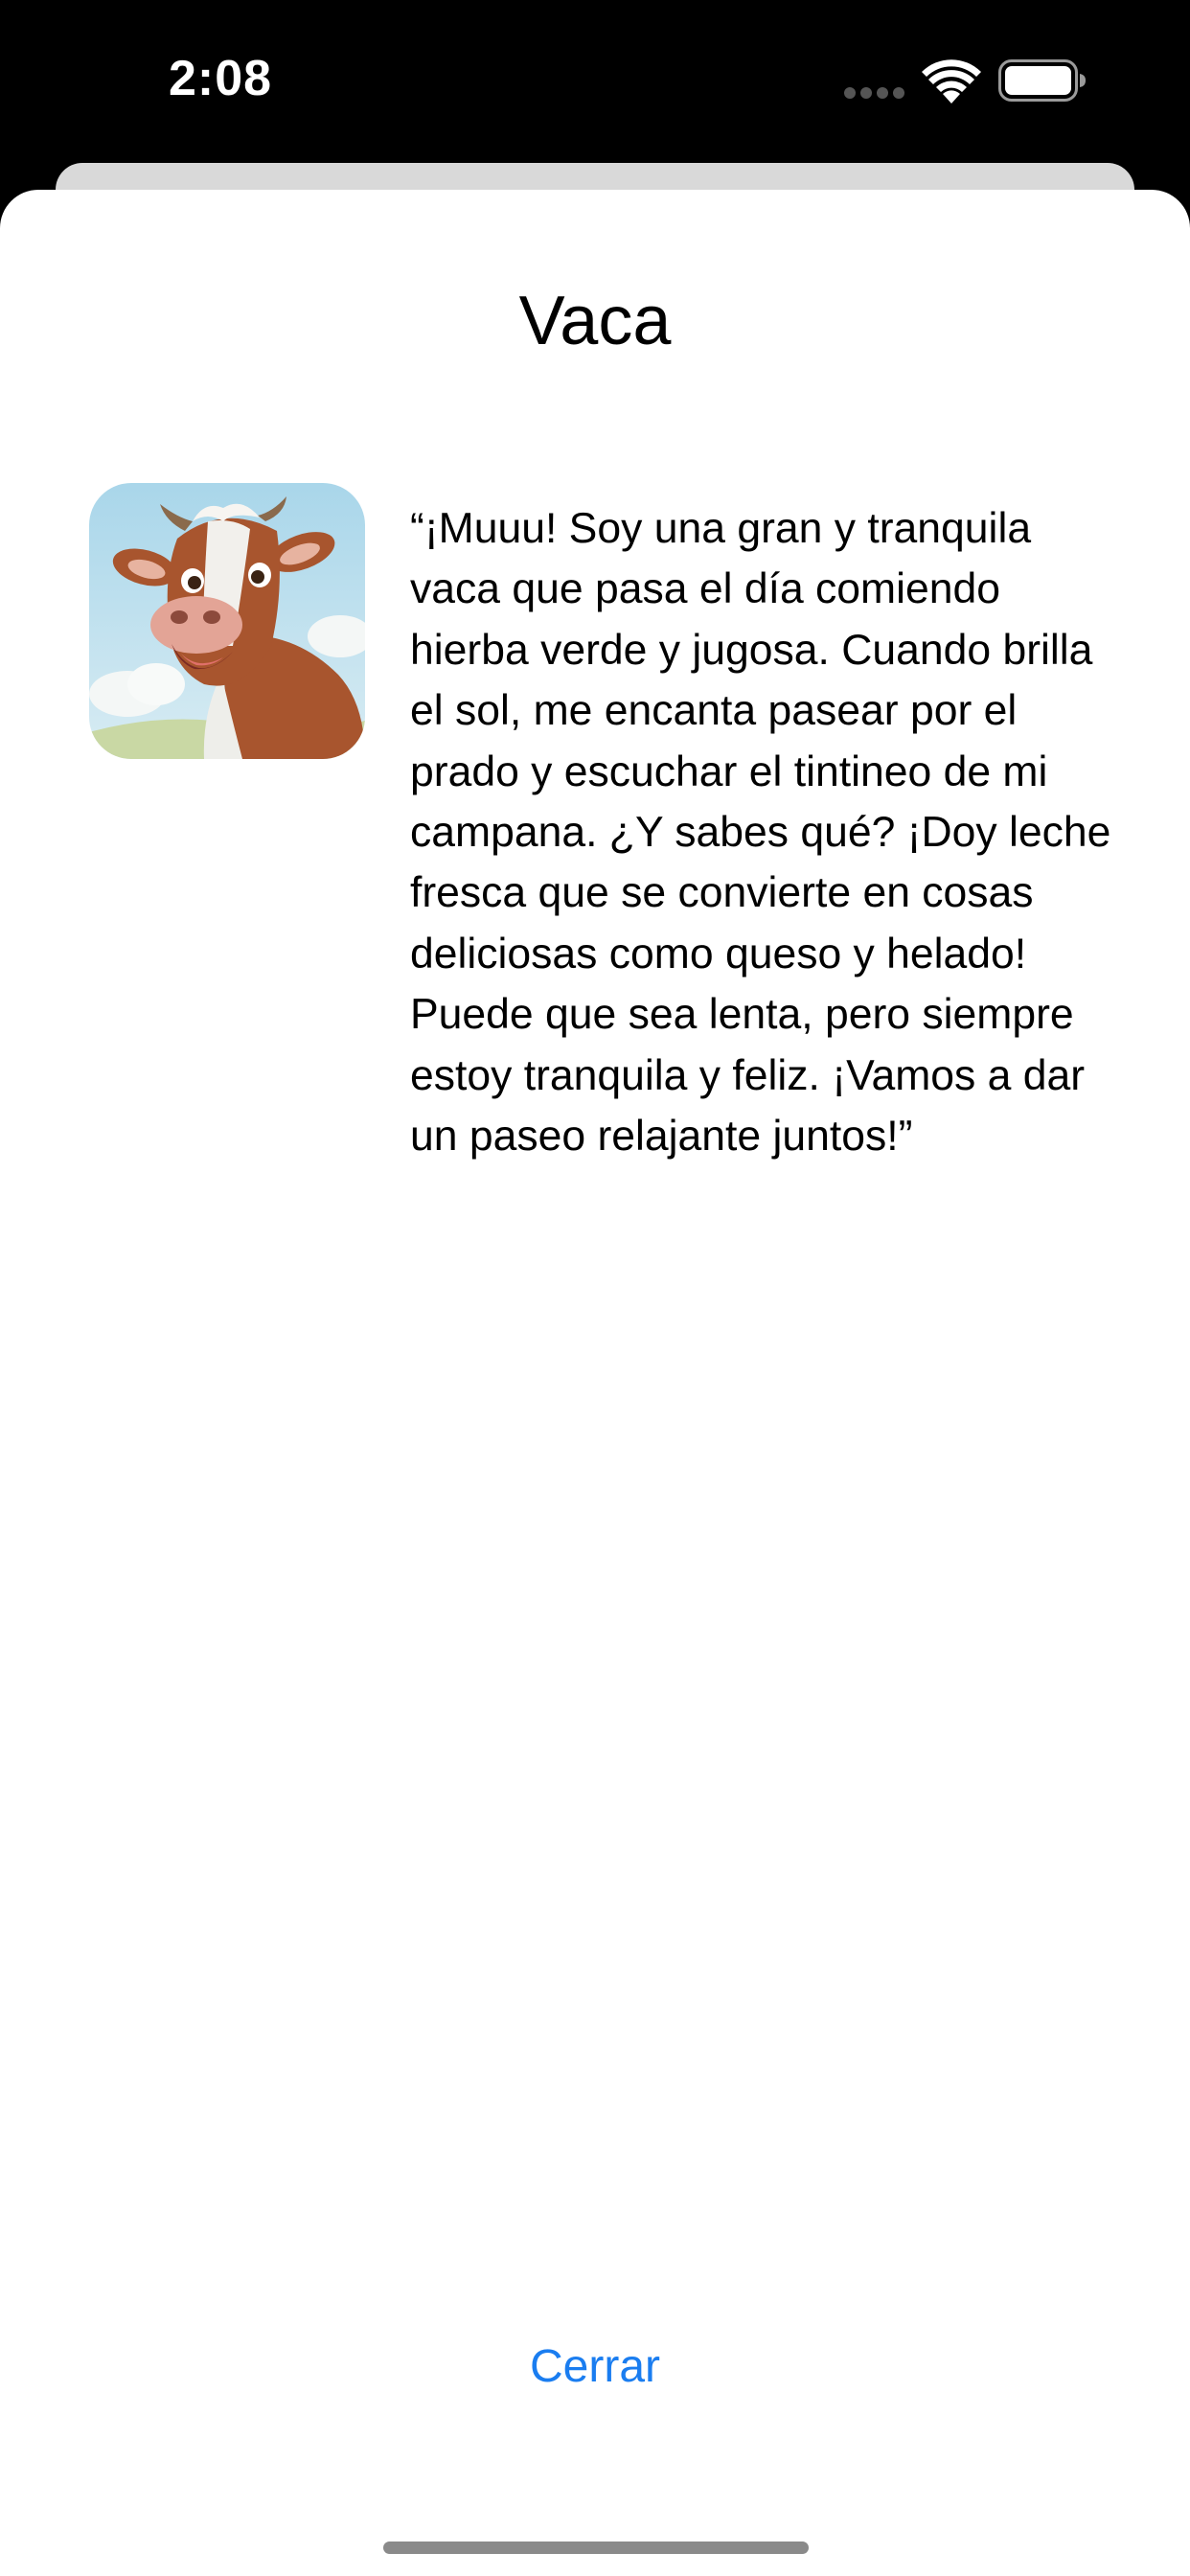 Image resolution: width=1190 pixels, height=2576 pixels. Describe the element at coordinates (952, 81) in the screenshot. I see `wifi-icon` at that location.